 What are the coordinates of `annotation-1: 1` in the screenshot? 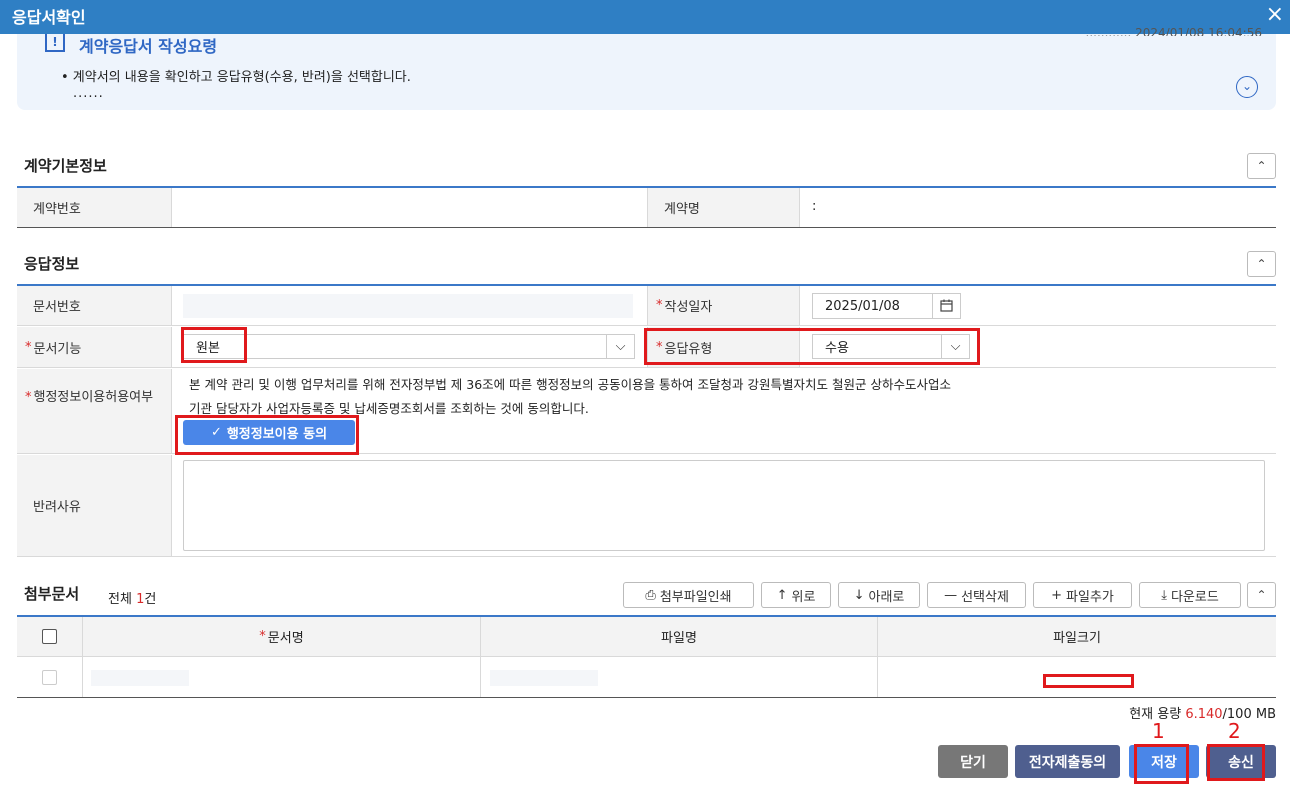 It's located at (1158, 731).